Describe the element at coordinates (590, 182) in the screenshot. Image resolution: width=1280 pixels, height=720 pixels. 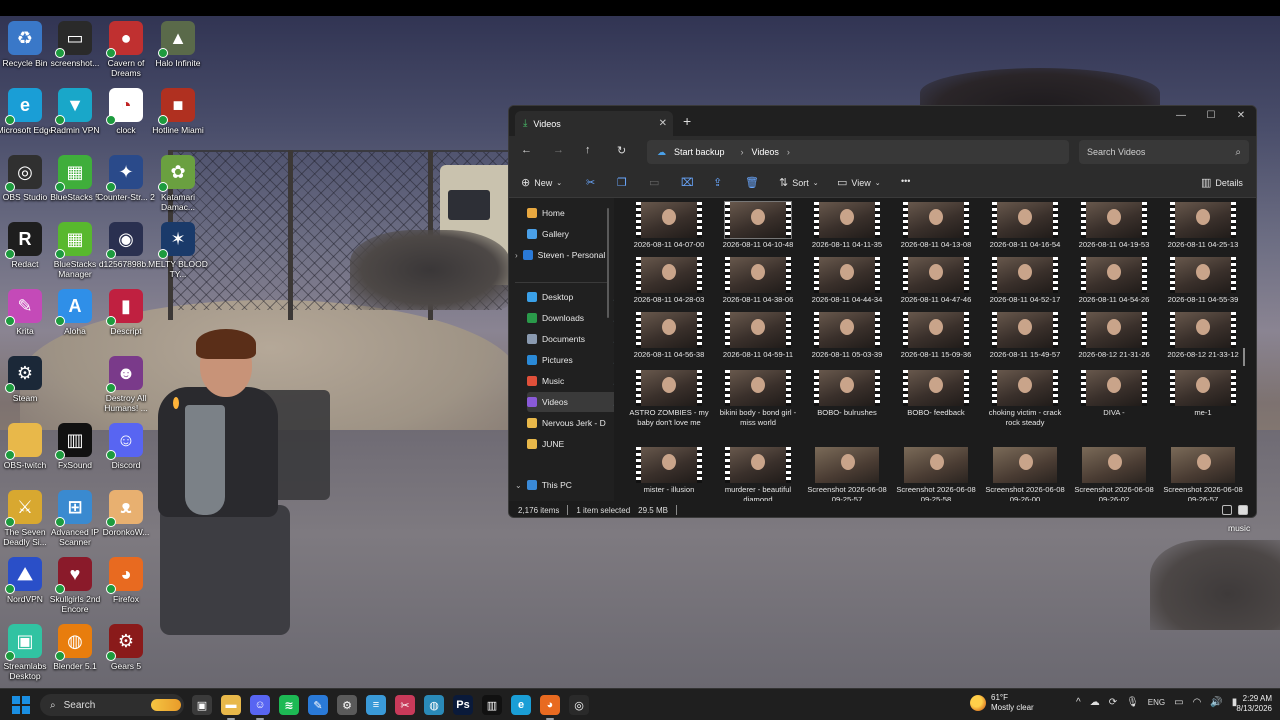
I see `cut-button: ✂` at that location.